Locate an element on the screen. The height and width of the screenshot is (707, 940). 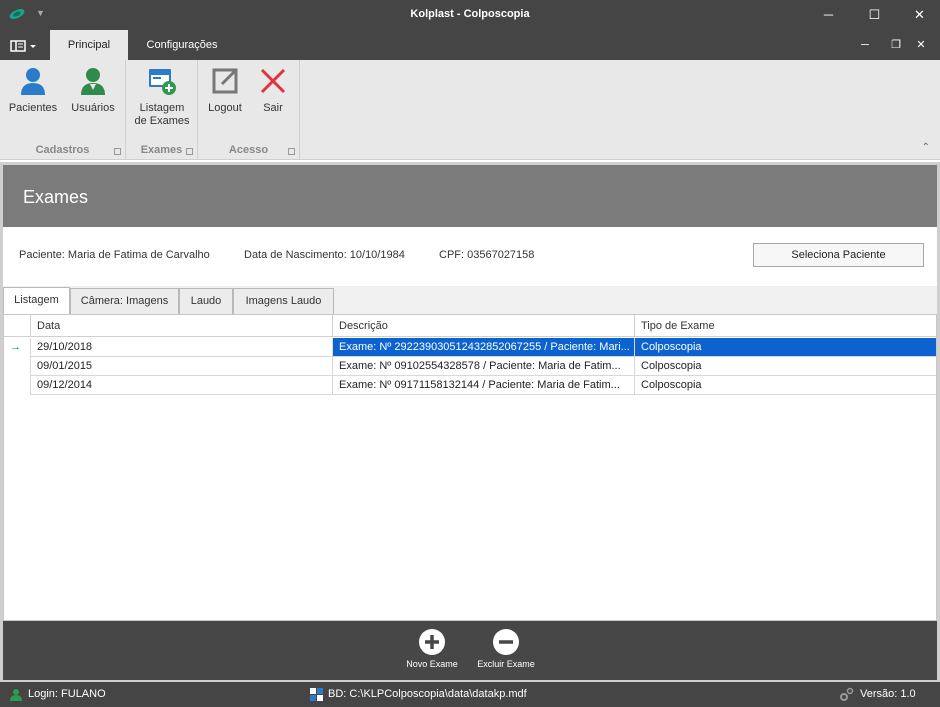
panel-title: Exames is located at coordinates (56, 197).